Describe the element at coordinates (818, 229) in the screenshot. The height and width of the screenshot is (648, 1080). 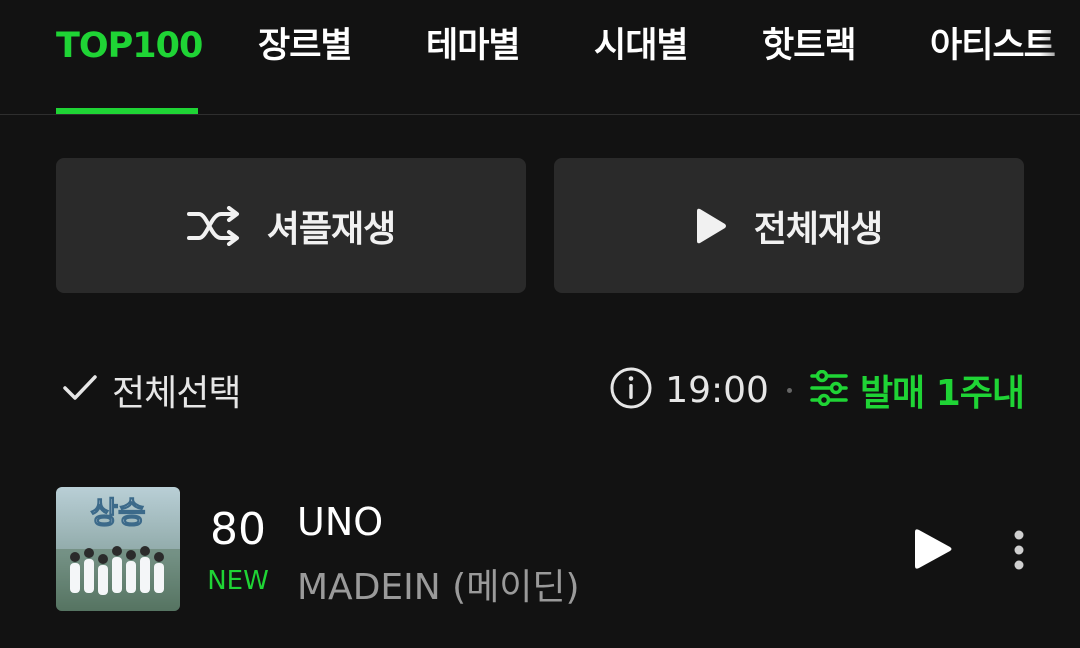
I see `play-all-label: 전체재생` at that location.